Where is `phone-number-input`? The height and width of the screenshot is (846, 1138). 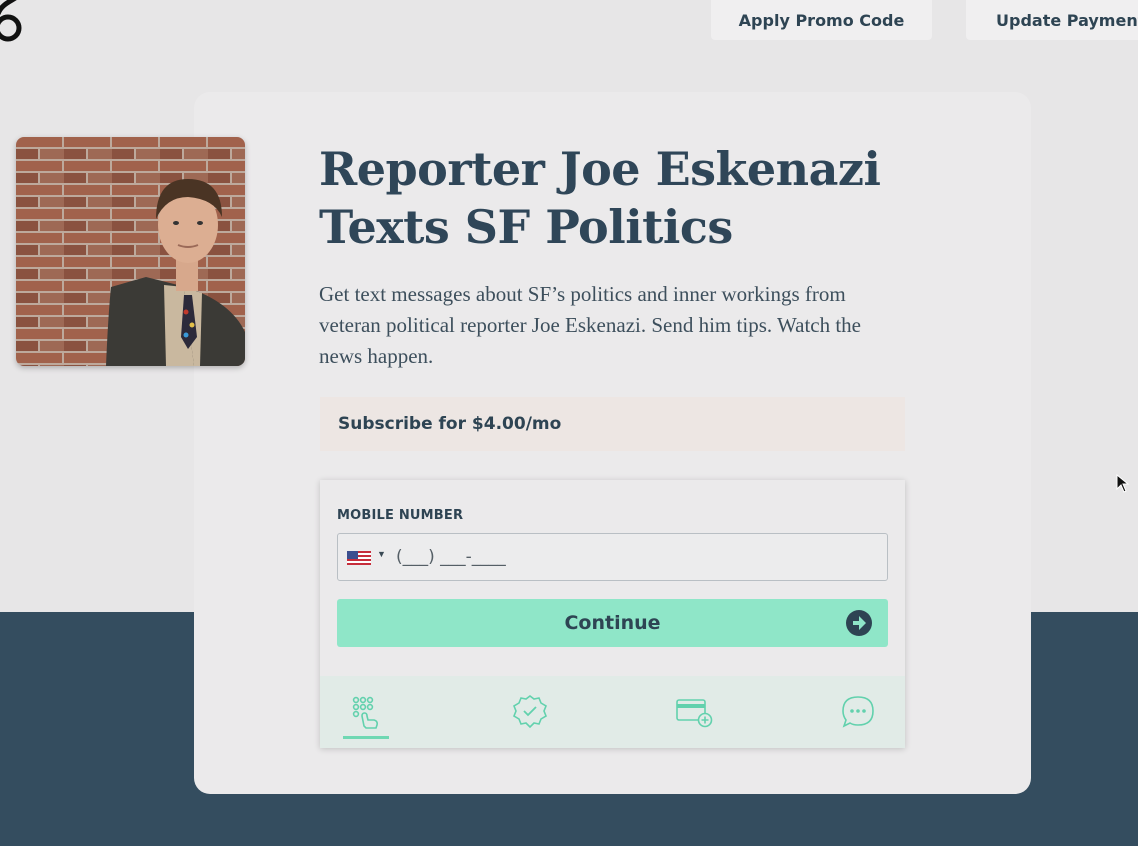
phone-number-input is located at coordinates (636, 557).